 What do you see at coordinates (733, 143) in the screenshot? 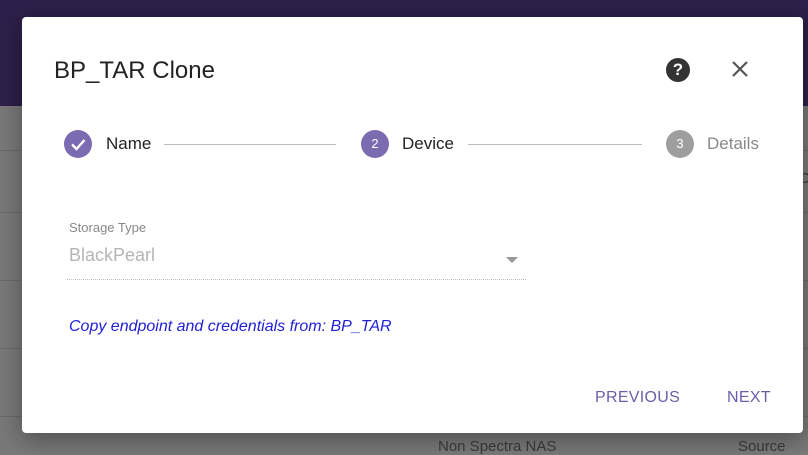
I see `step-details-label: Details` at bounding box center [733, 143].